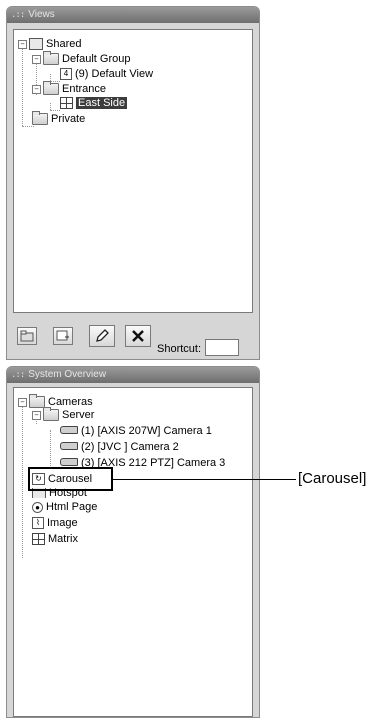  I want to click on tree-item-east-side: East Side, so click(94, 103).